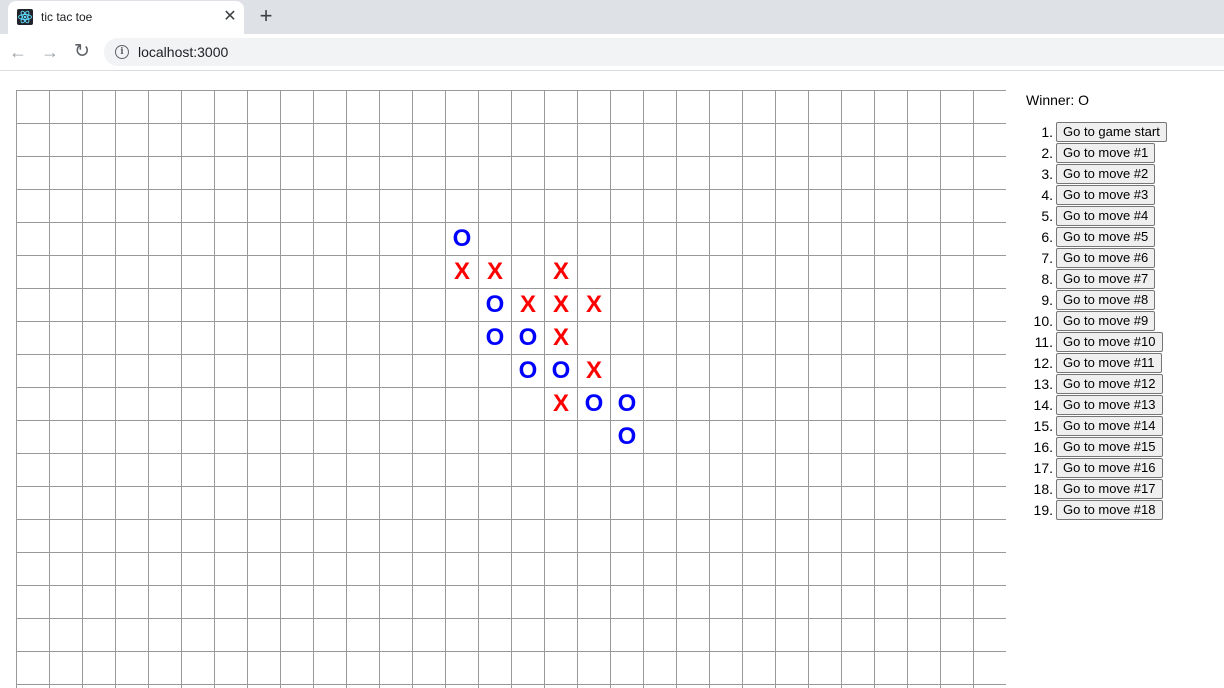 Image resolution: width=1224 pixels, height=688 pixels. What do you see at coordinates (1109, 510) in the screenshot?
I see `go-to-move-button: Go to move #18` at bounding box center [1109, 510].